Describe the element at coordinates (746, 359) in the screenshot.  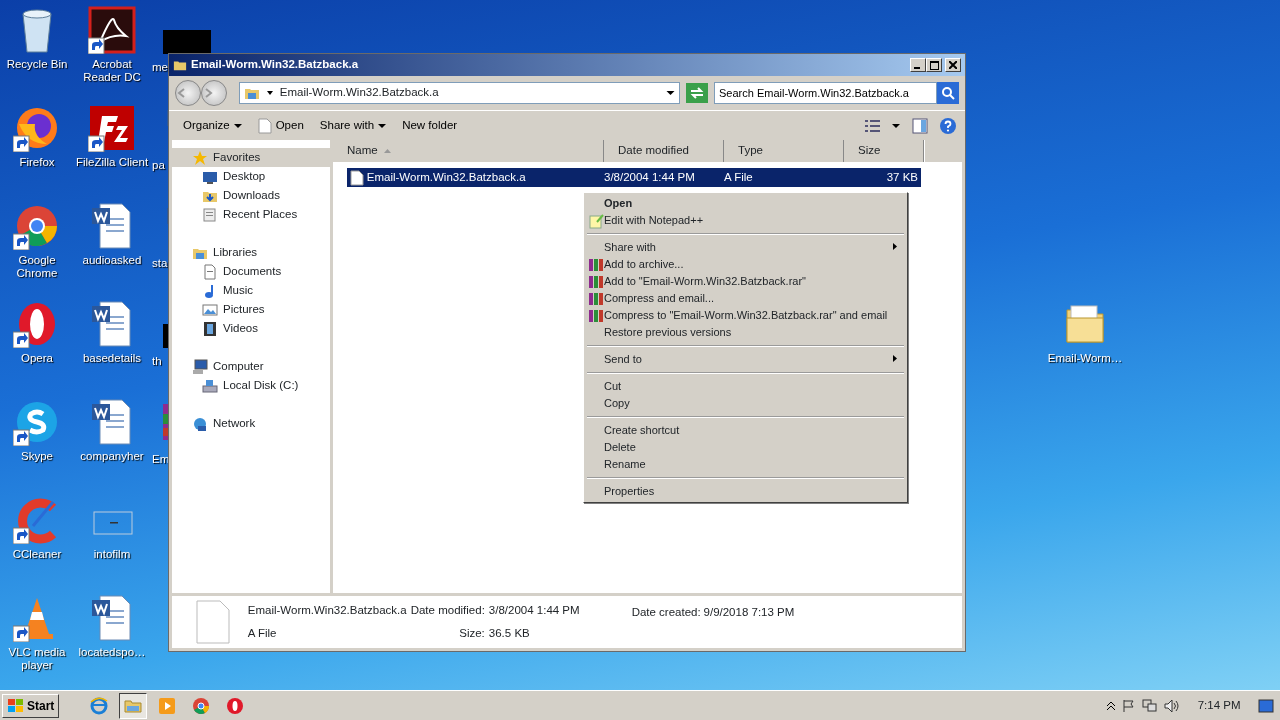
I see `menu-item: Send to` at that location.